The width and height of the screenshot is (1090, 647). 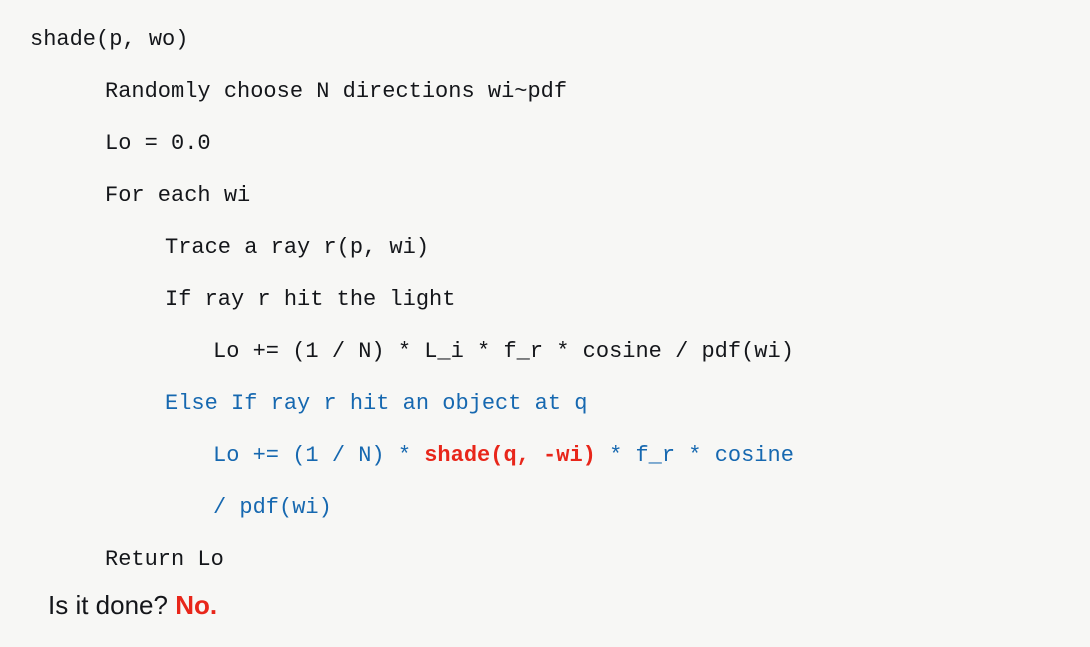 I want to click on question-answer: No., so click(x=196, y=605).